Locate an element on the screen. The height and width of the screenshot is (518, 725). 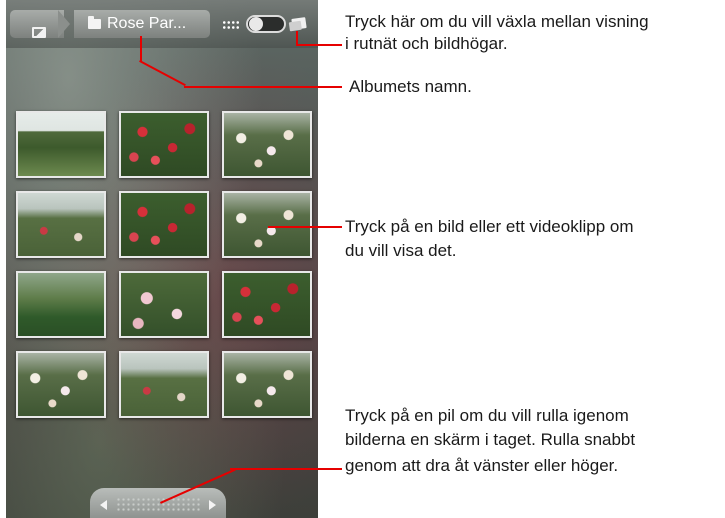
thumbnail-r1-c2 is located at coordinates (164, 144).